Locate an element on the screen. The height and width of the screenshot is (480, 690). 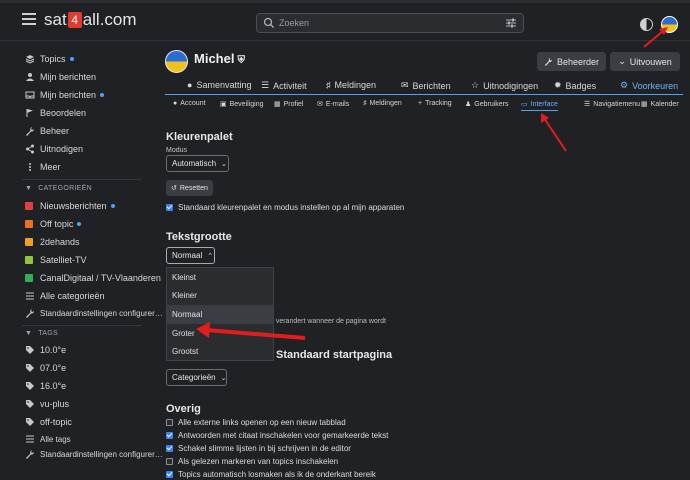
mode-select: Automatisch ⌄ is located at coordinates (197, 163).